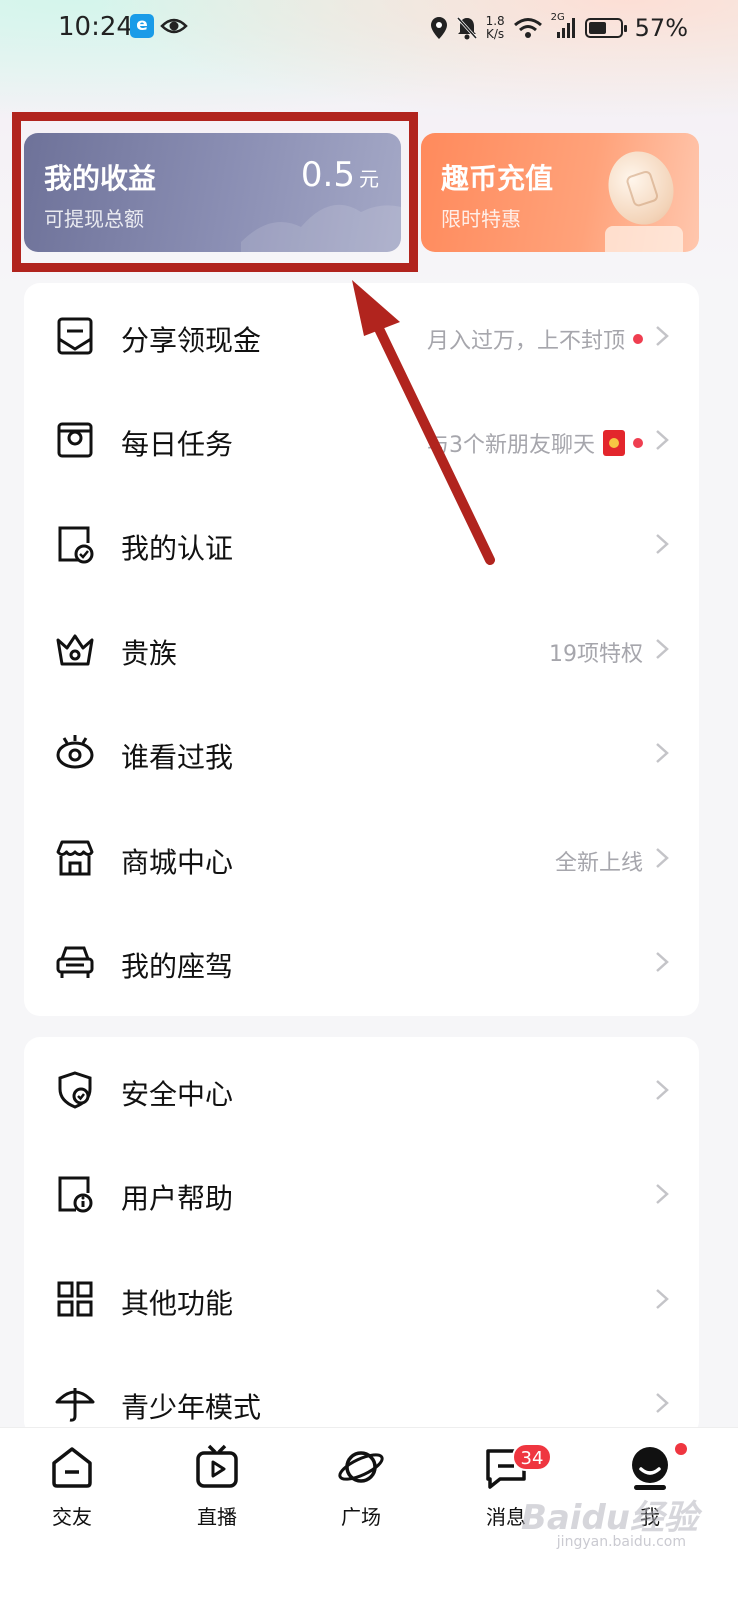  Describe the element at coordinates (75, 336) in the screenshot. I see `envelope-share-icon` at that location.